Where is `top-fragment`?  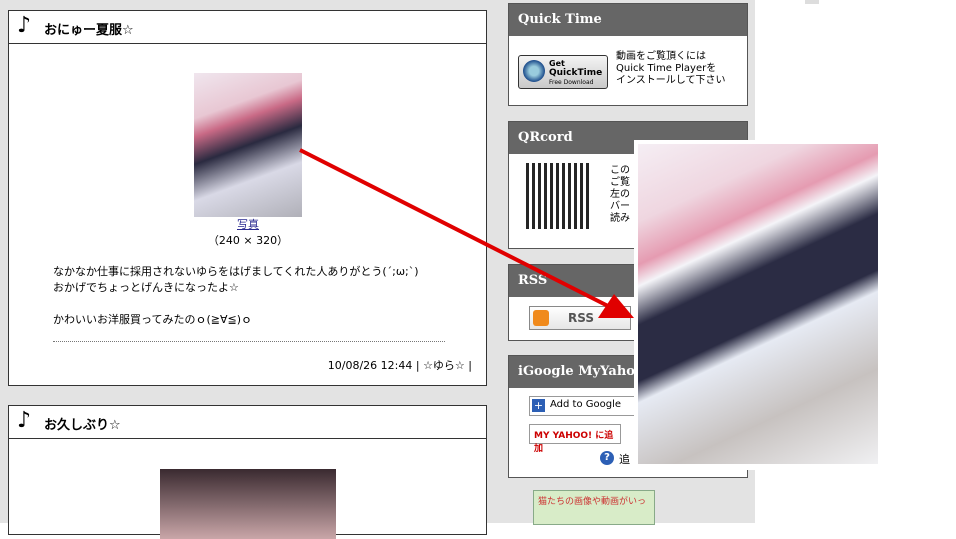 top-fragment is located at coordinates (812, 2).